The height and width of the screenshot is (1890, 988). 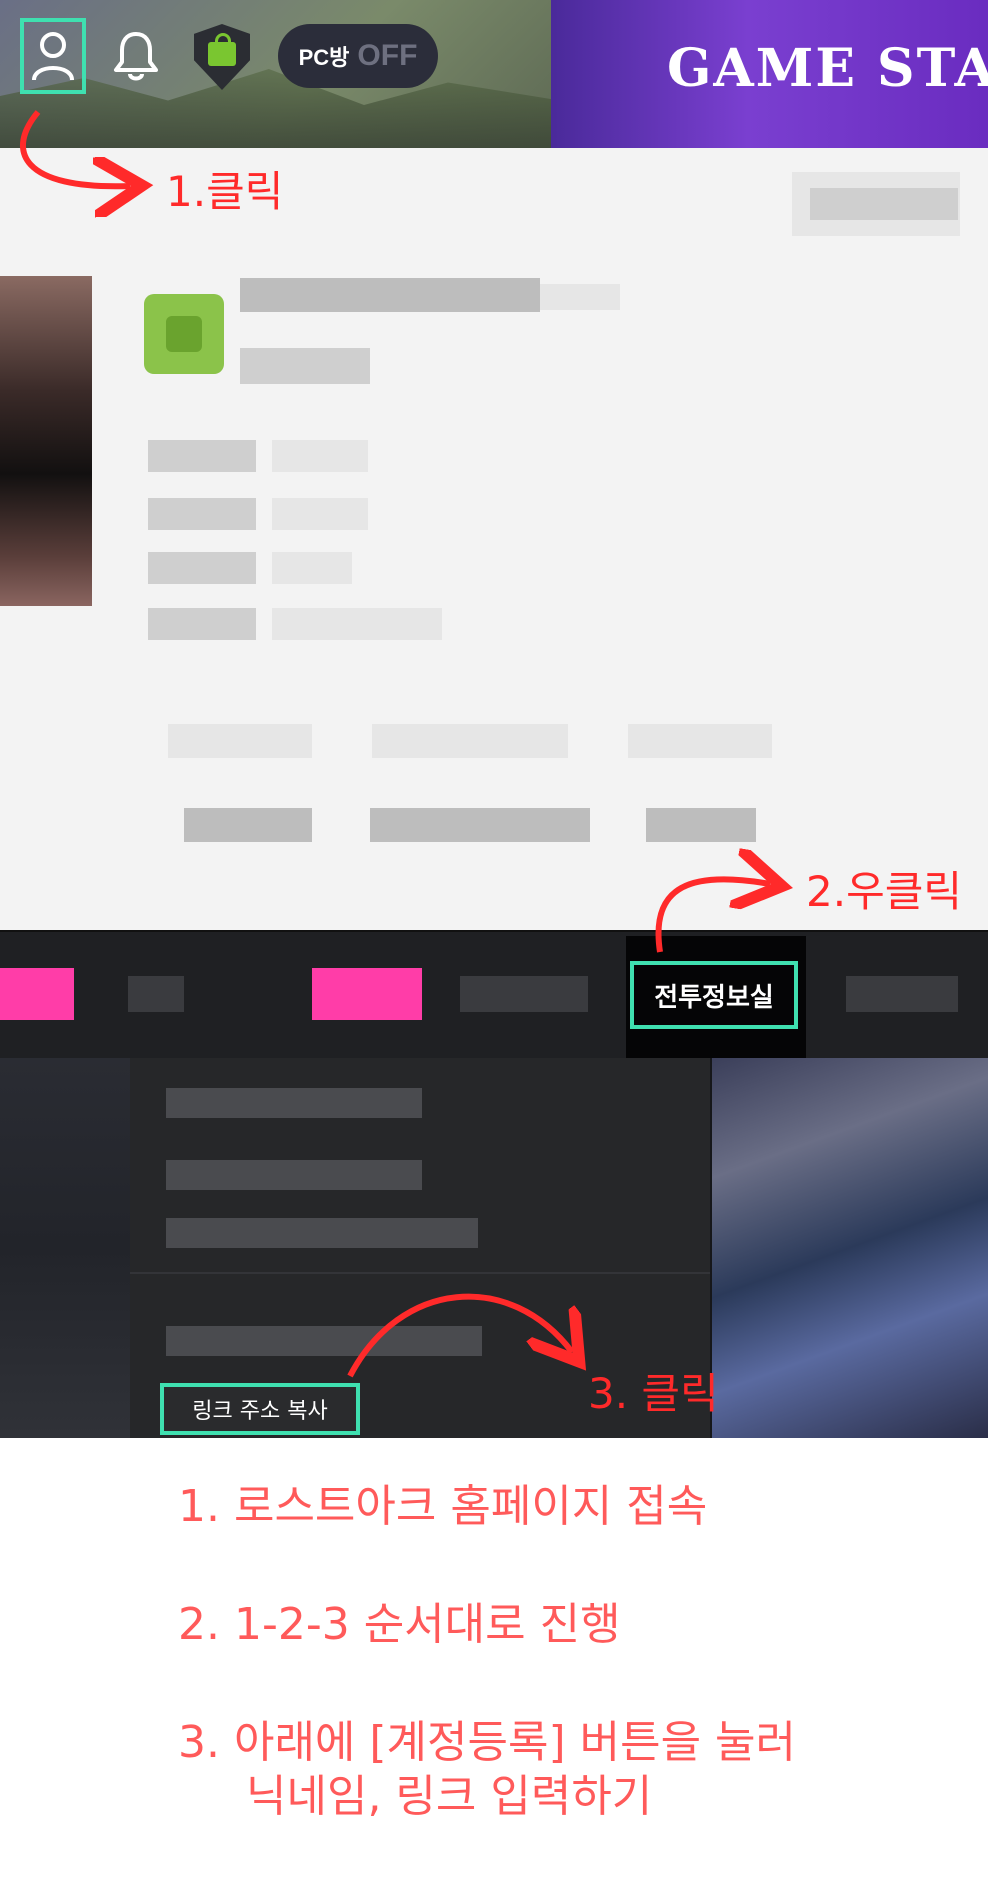 I want to click on pc-bang-label: PC방, so click(x=324, y=57).